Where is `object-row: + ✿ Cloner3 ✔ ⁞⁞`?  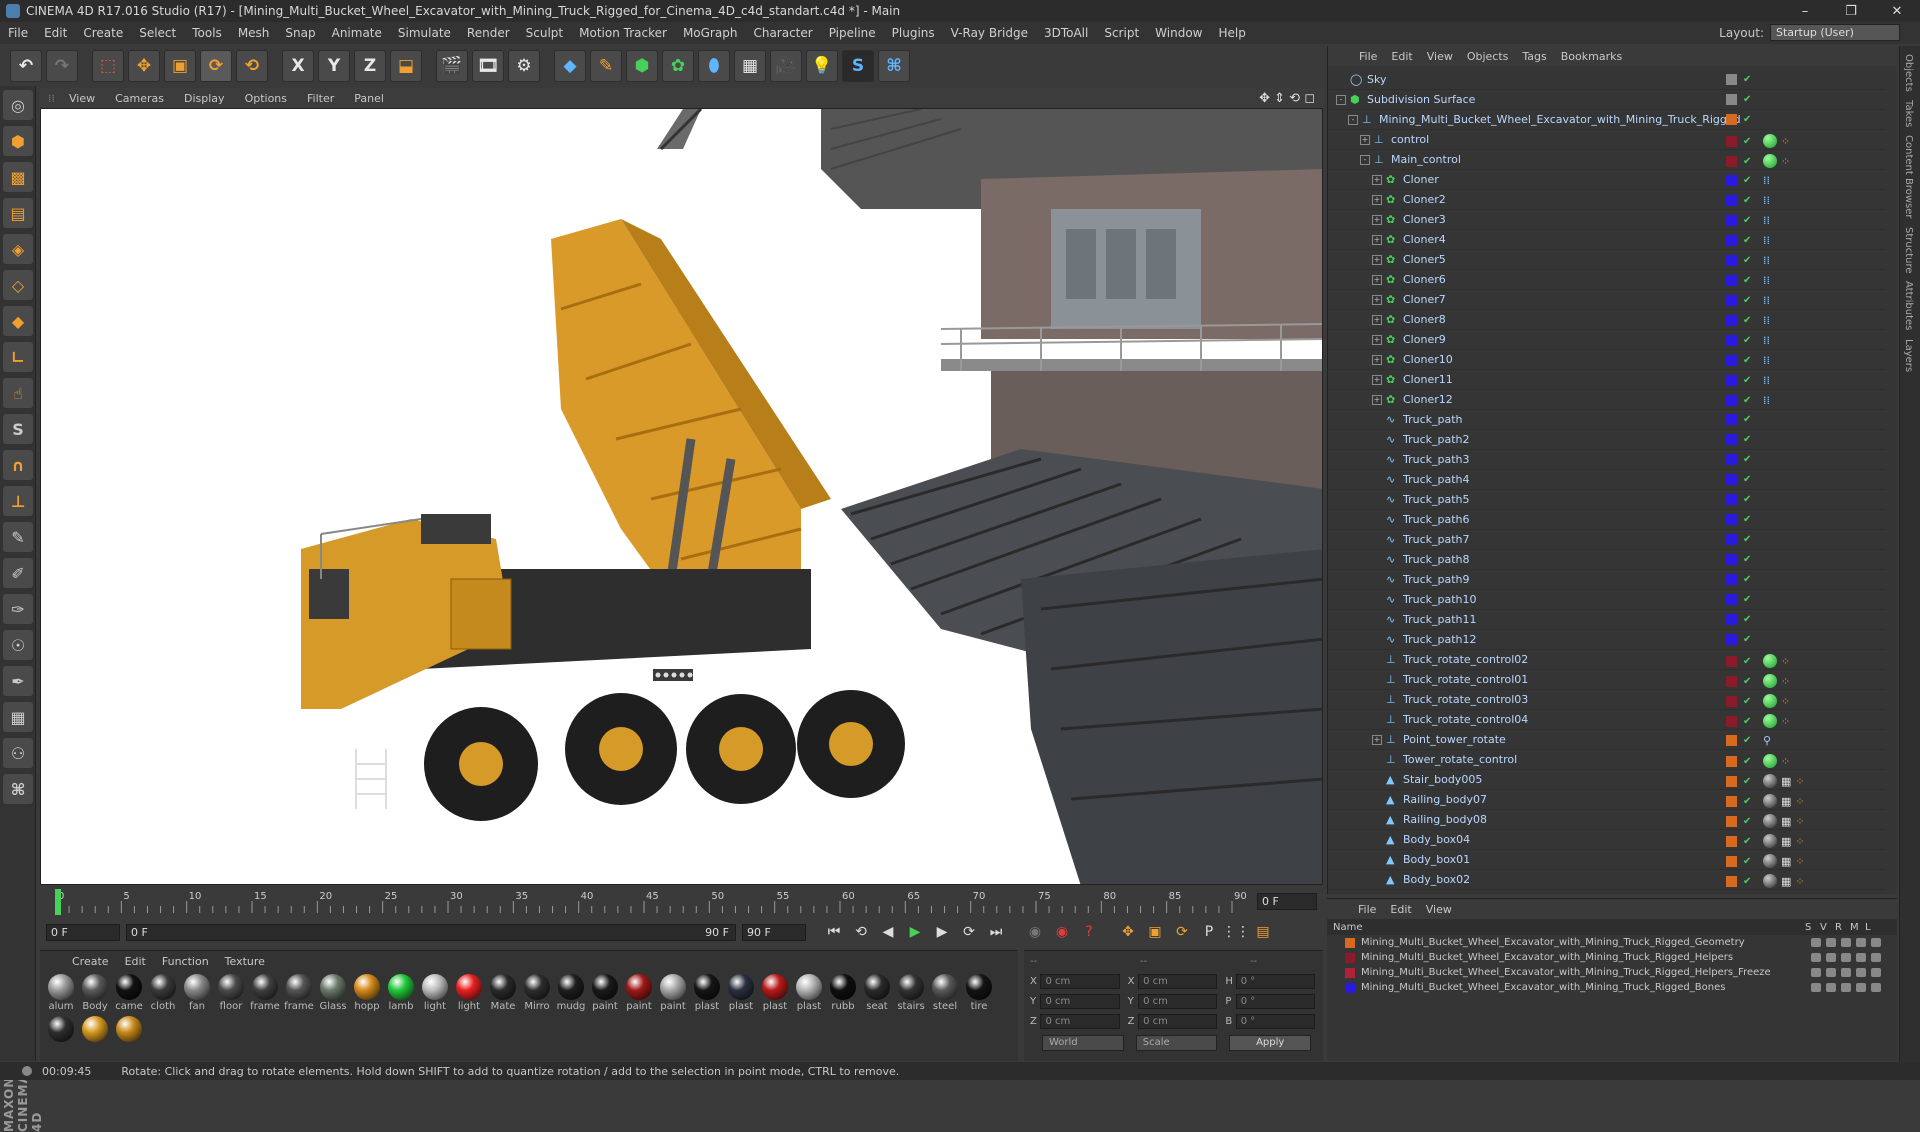 object-row: + ✿ Cloner3 ✔ ⁞⁞ is located at coordinates (1607, 220).